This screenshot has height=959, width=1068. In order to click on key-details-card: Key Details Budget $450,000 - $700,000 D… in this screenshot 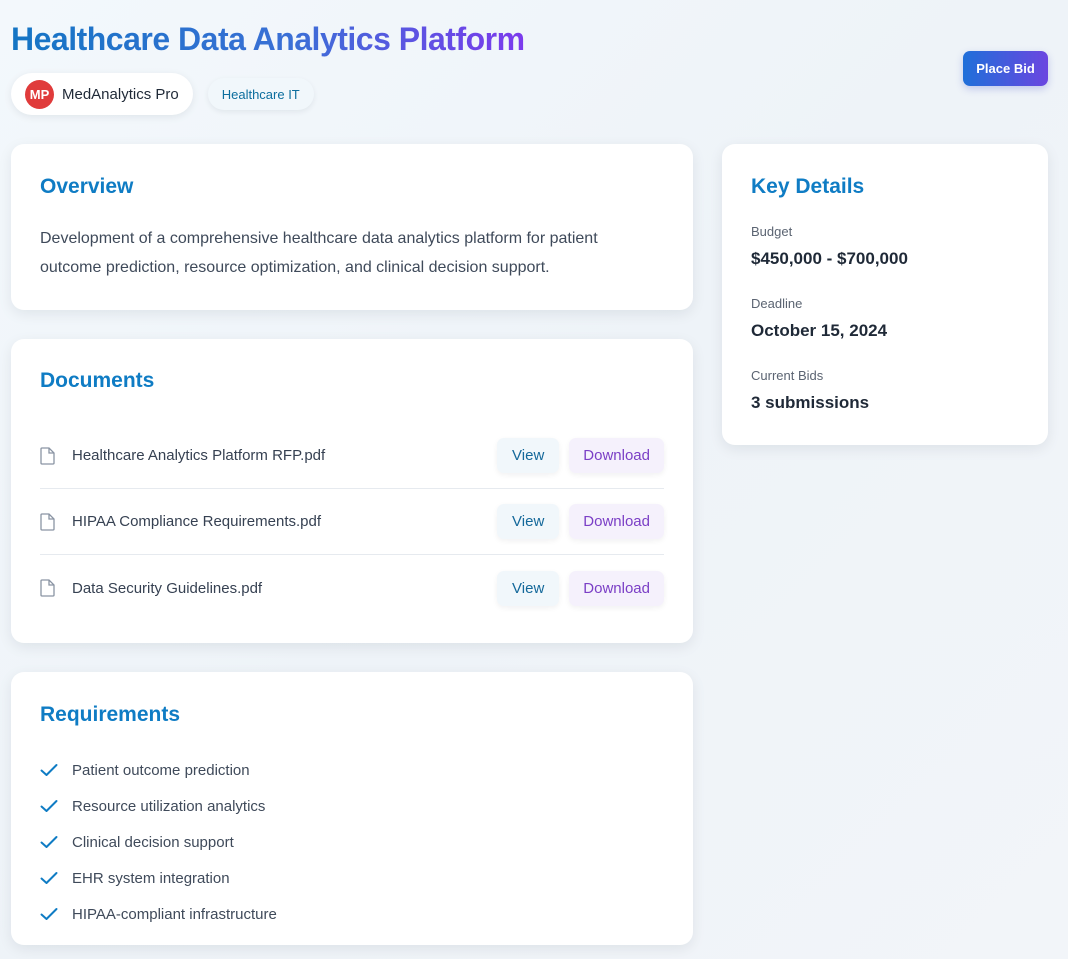, I will do `click(885, 294)`.